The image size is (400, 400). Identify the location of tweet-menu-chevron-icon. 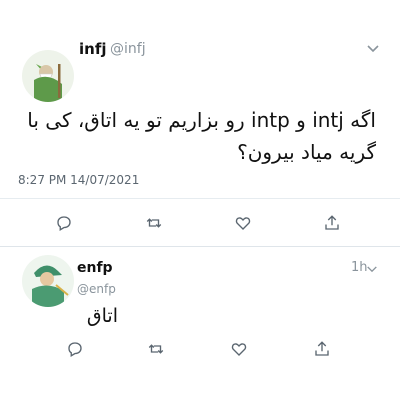
(373, 50).